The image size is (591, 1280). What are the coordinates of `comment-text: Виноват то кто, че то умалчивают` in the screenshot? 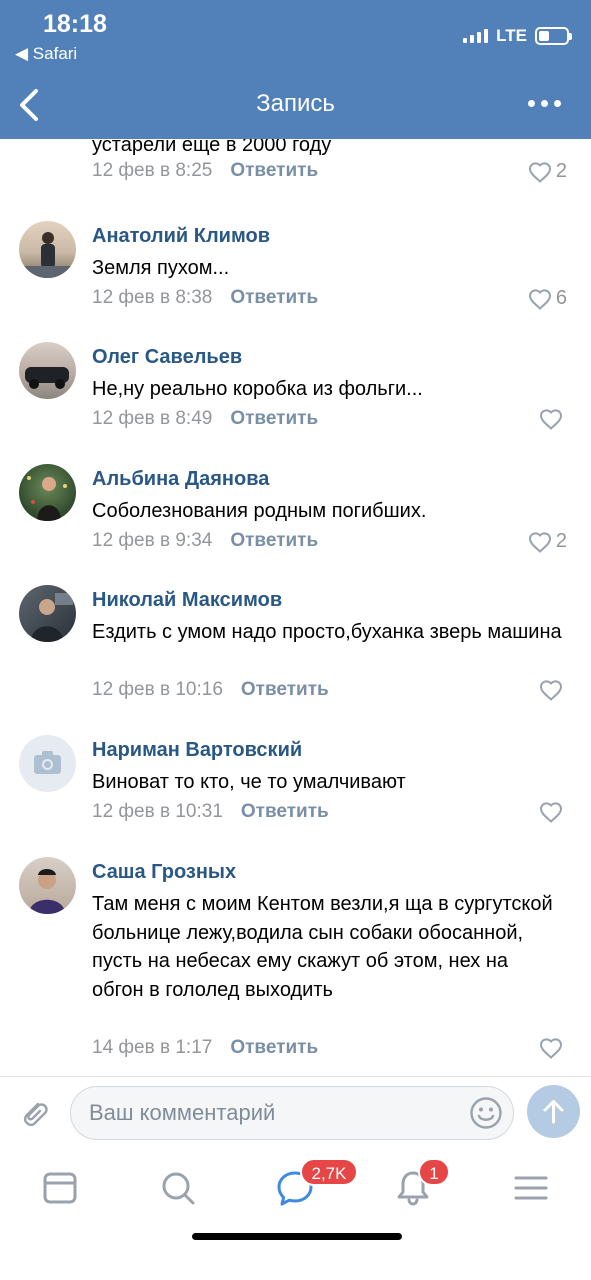 It's located at (249, 782).